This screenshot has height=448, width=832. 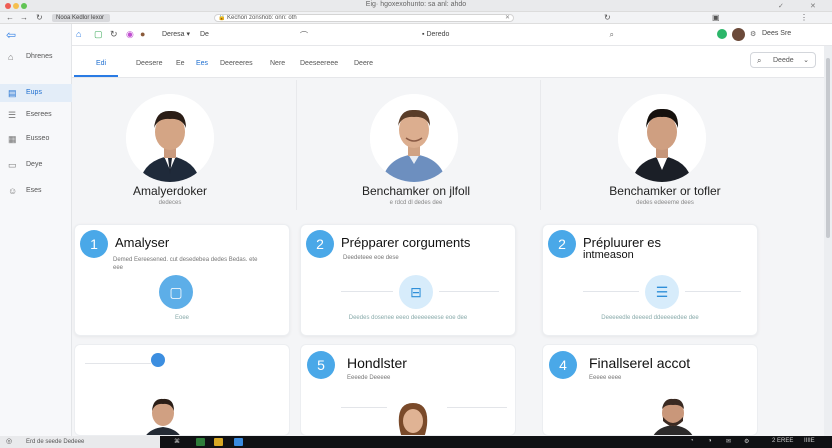 I want to click on profile-select: Deresa ▾ De, so click(x=185, y=34).